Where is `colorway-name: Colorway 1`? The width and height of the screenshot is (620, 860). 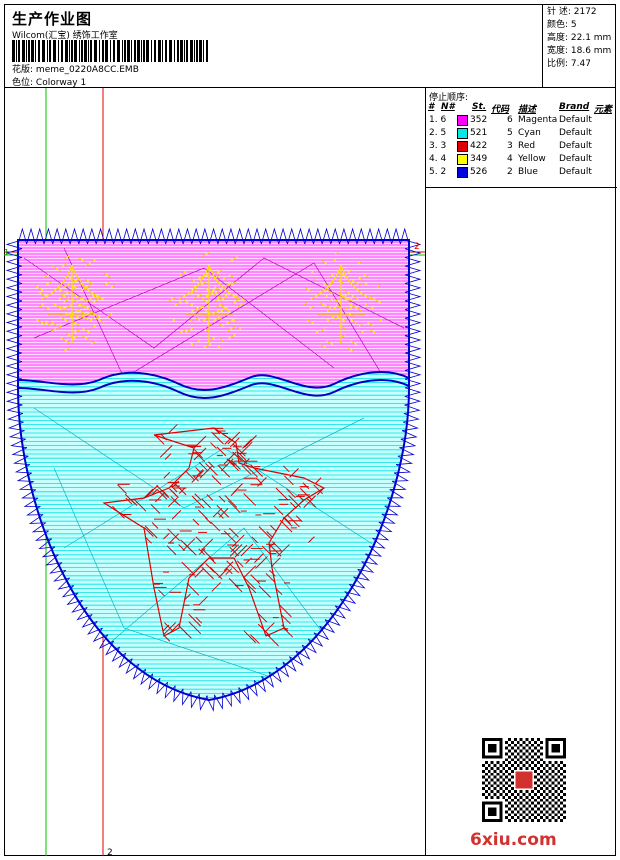
colorway-name: Colorway 1 is located at coordinates (61, 83).